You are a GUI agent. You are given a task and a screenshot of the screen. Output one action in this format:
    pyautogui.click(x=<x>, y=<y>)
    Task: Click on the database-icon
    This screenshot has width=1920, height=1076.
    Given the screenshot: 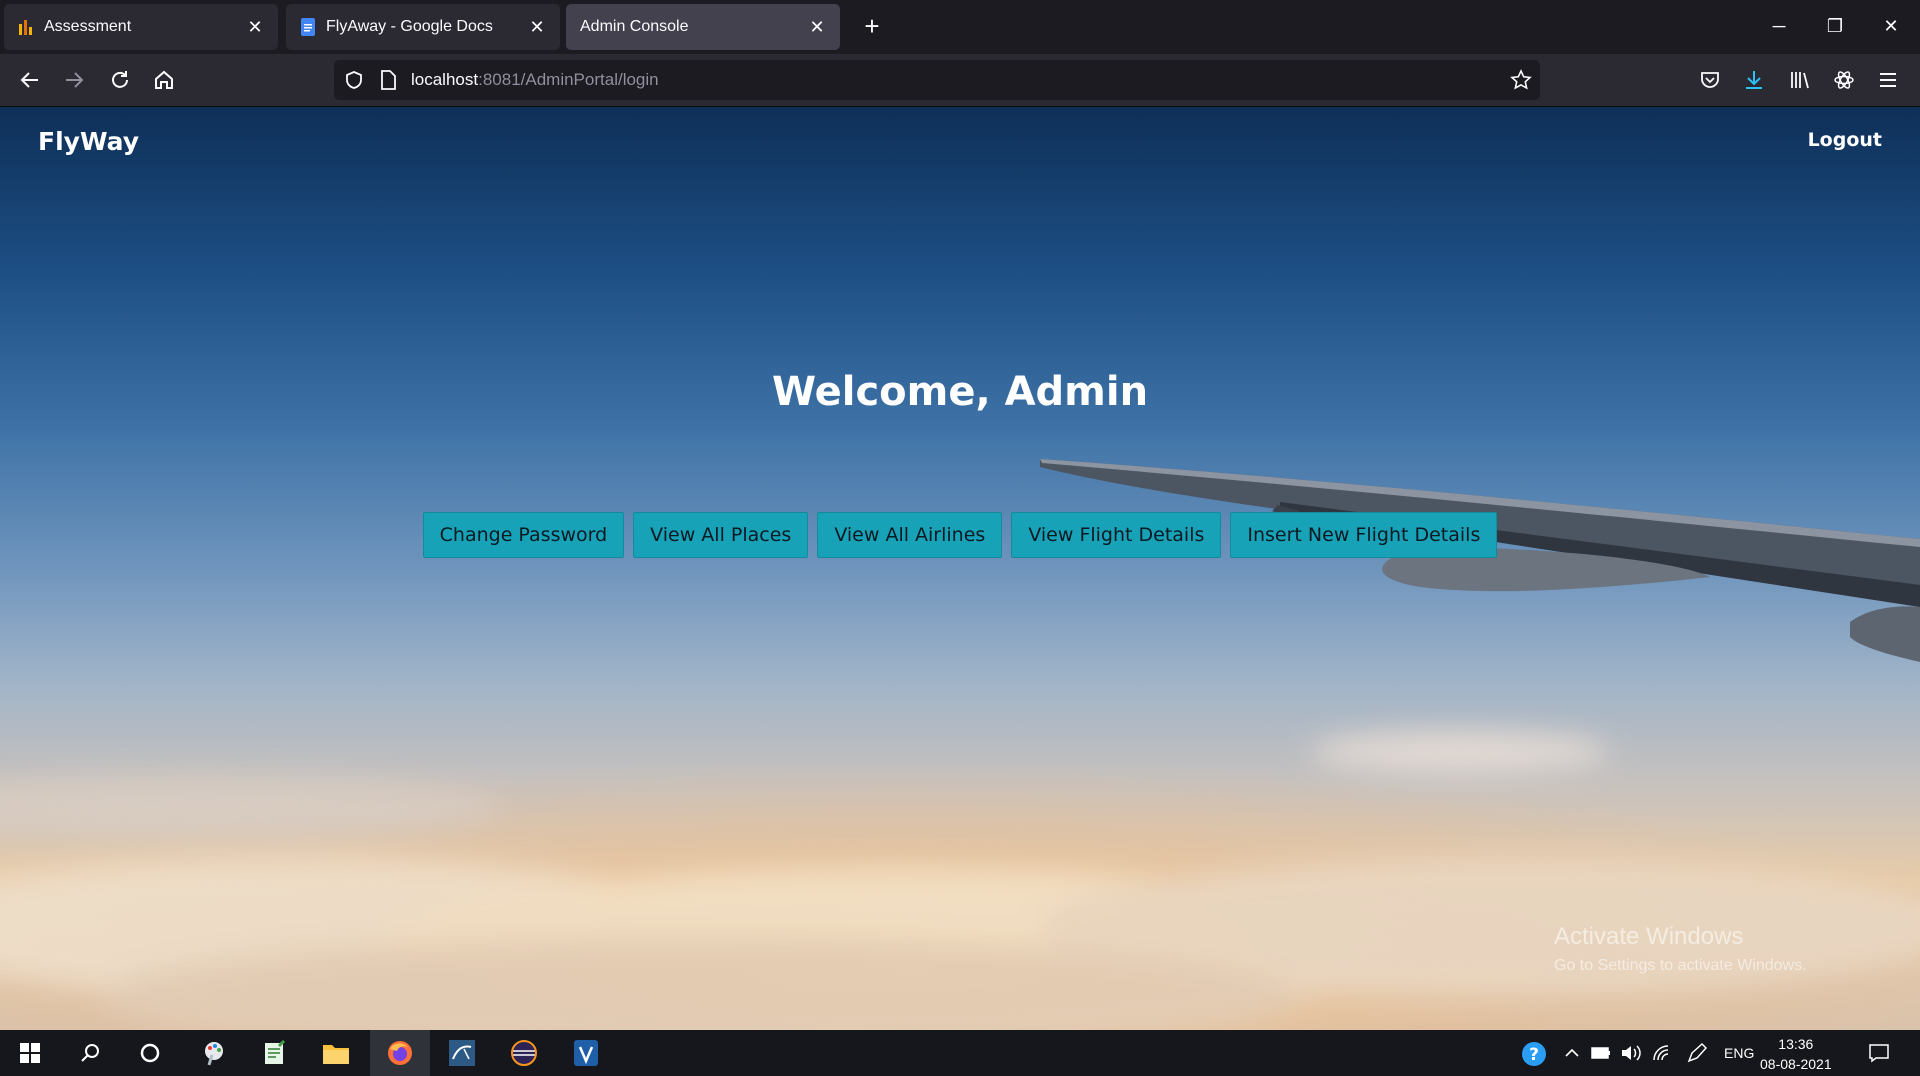 What is the action you would take?
    pyautogui.click(x=462, y=1053)
    